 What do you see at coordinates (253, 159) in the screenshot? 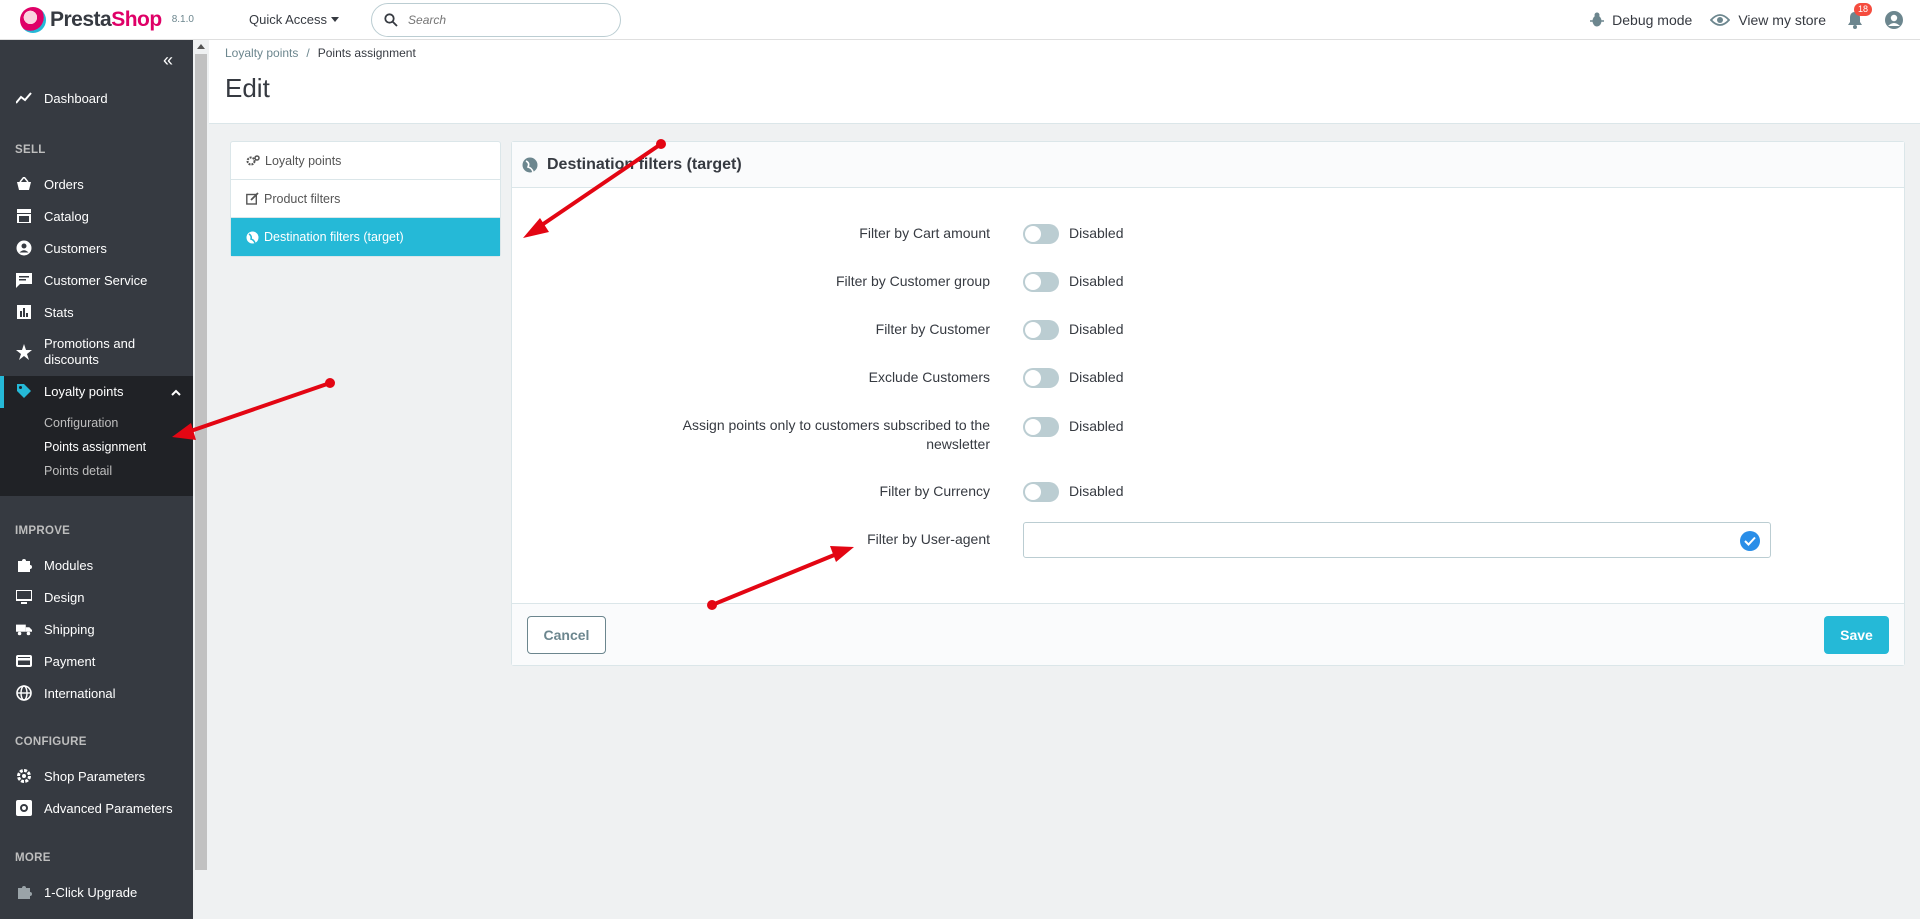
I see `cogs-icon` at bounding box center [253, 159].